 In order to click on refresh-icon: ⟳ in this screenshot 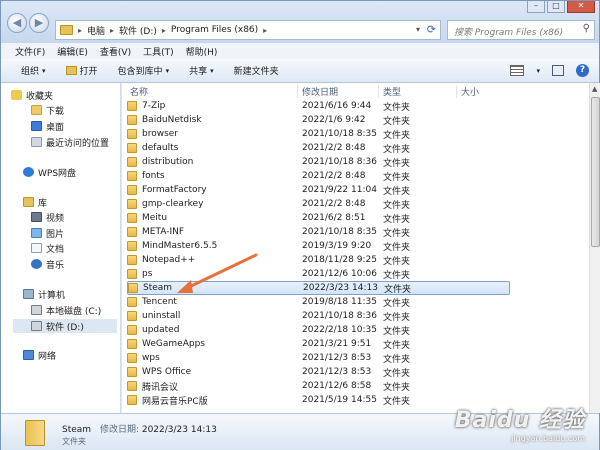, I will do `click(431, 29)`.